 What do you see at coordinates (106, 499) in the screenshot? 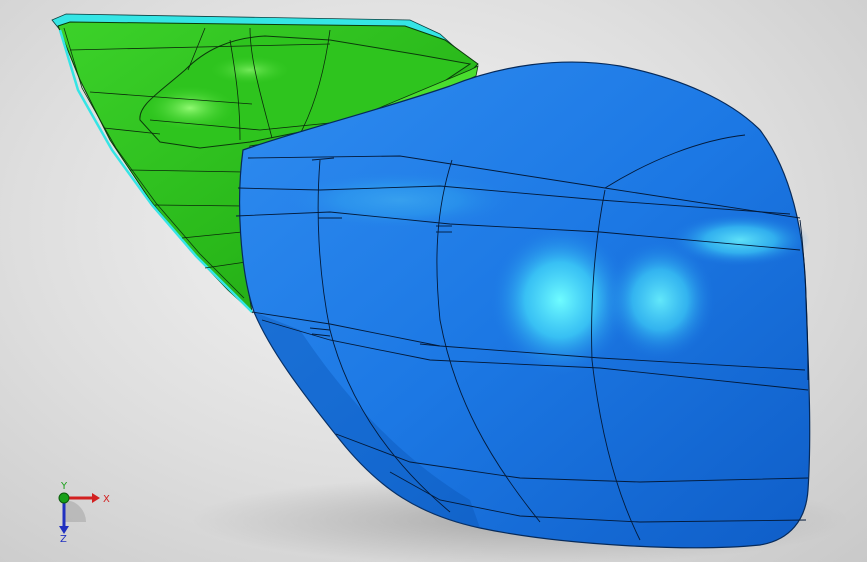
I see `x-axis-label: X` at bounding box center [106, 499].